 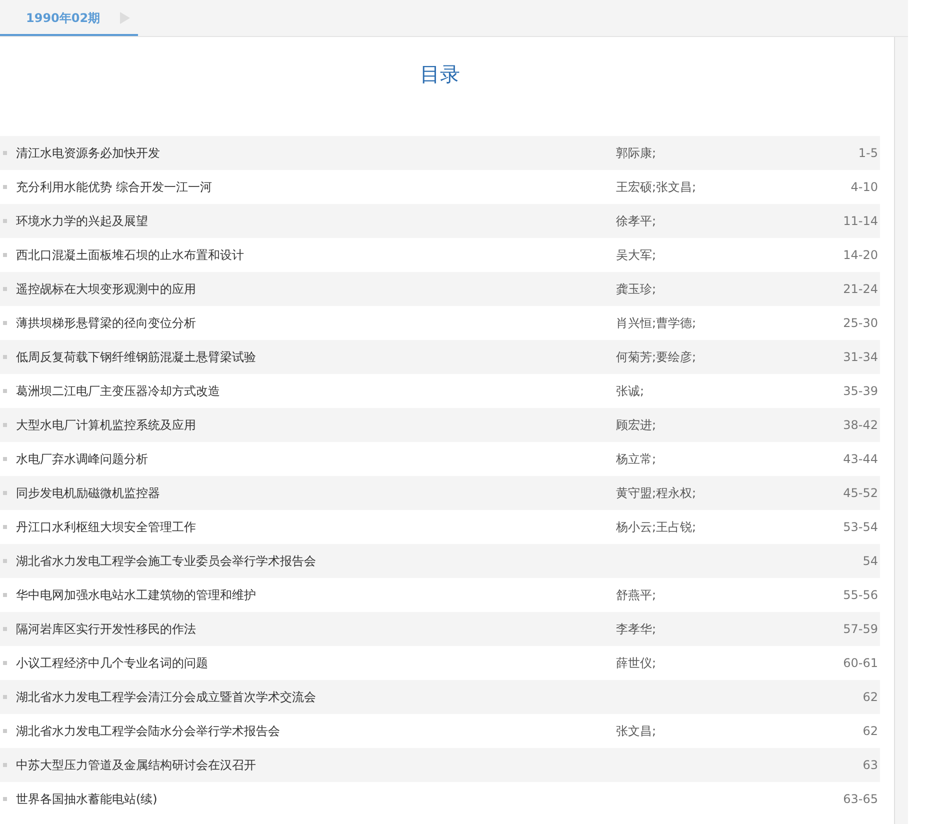 What do you see at coordinates (656, 527) in the screenshot?
I see `article-authors: 杨小云;王占锐;` at bounding box center [656, 527].